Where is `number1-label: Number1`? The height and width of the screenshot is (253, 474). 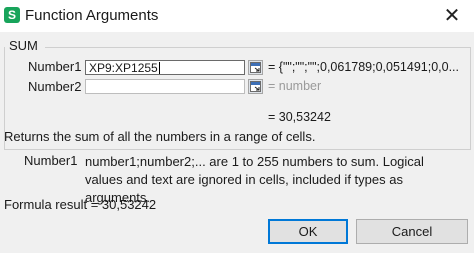 number1-label: Number1 is located at coordinates (55, 66).